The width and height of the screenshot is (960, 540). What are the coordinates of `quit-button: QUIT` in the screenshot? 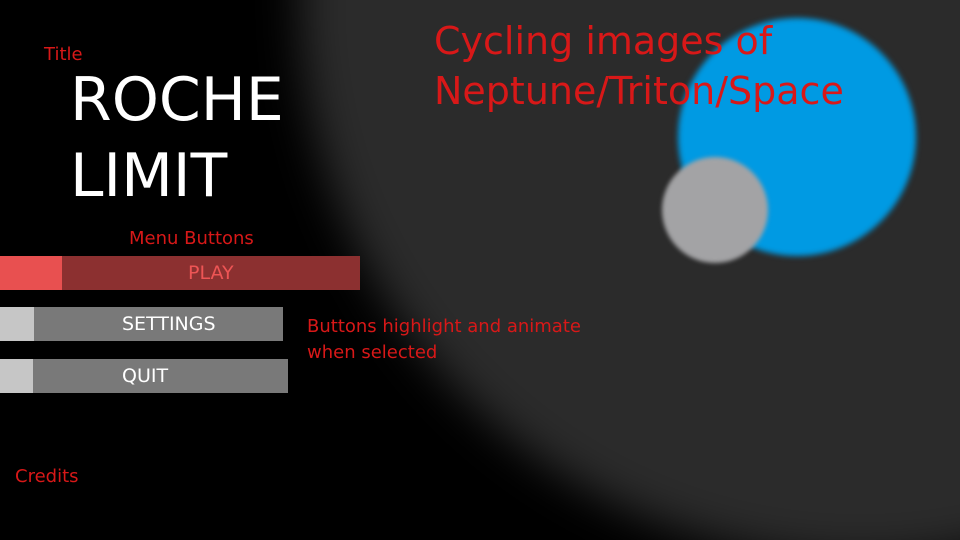 It's located at (144, 376).